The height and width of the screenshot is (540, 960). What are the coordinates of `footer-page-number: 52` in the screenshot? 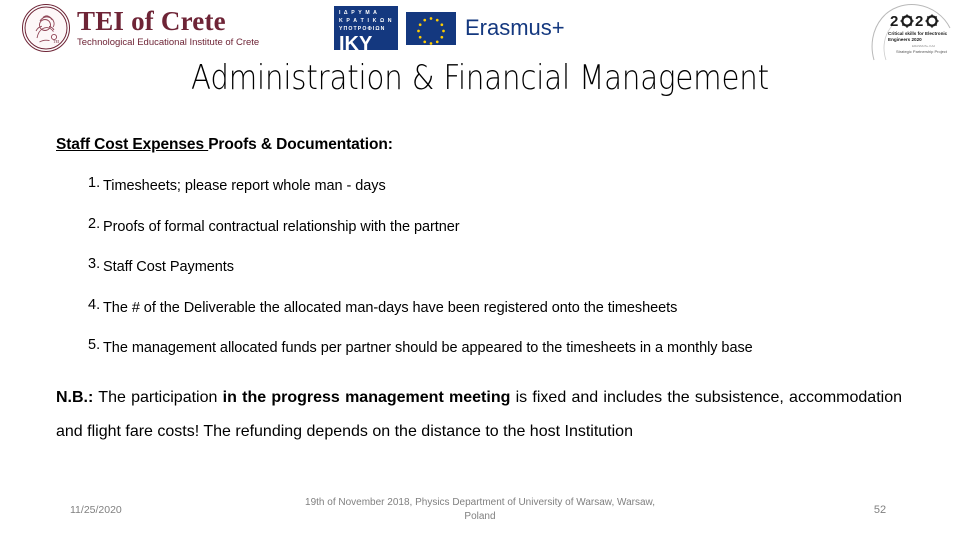 It's located at (880, 510).